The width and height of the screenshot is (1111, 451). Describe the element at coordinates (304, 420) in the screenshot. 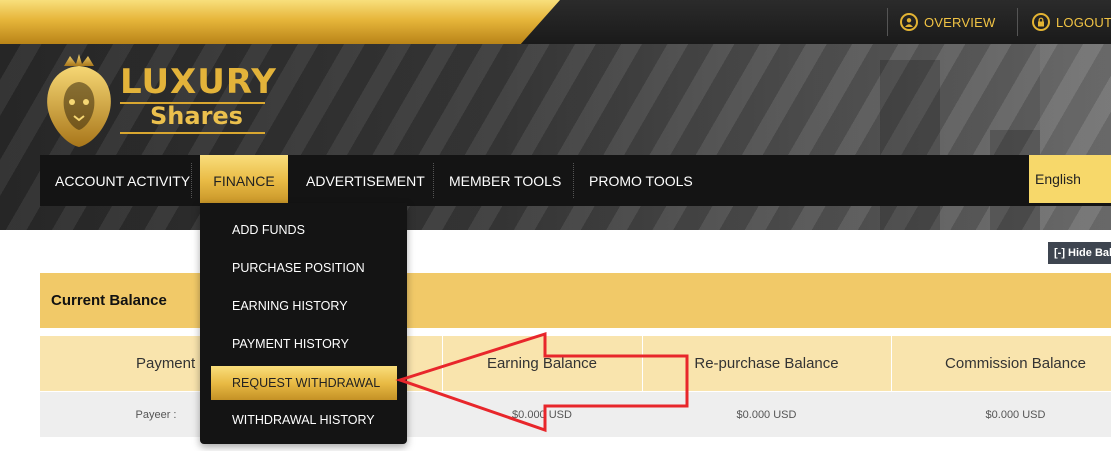

I see `menu-item-withdrawal-history: WITHDRAWAL HISTORY` at that location.